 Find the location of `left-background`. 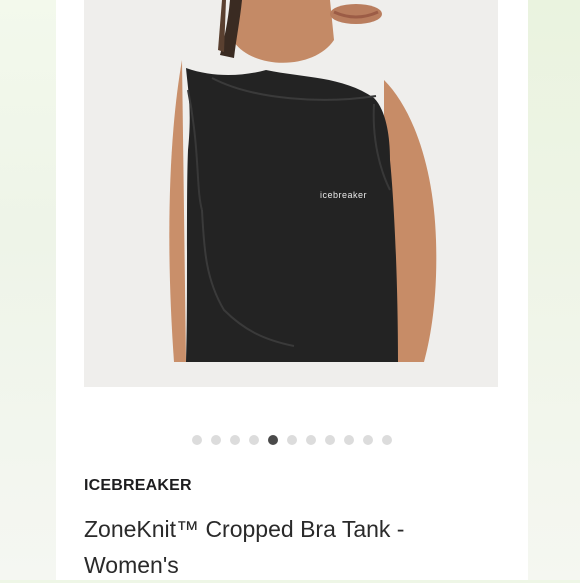

left-background is located at coordinates (28, 290).